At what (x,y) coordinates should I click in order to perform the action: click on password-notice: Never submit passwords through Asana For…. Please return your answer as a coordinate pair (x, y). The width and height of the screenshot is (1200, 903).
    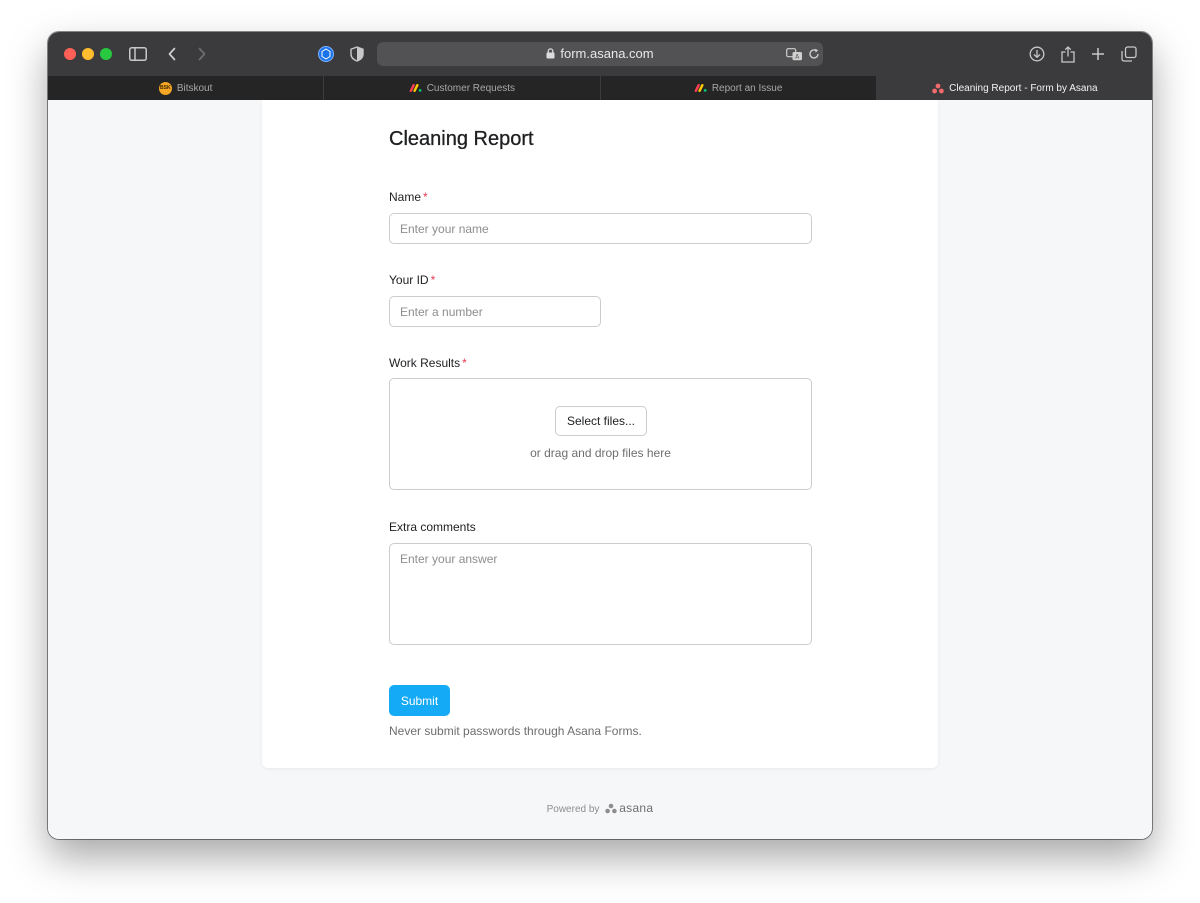
    Looking at the image, I should click on (515, 731).